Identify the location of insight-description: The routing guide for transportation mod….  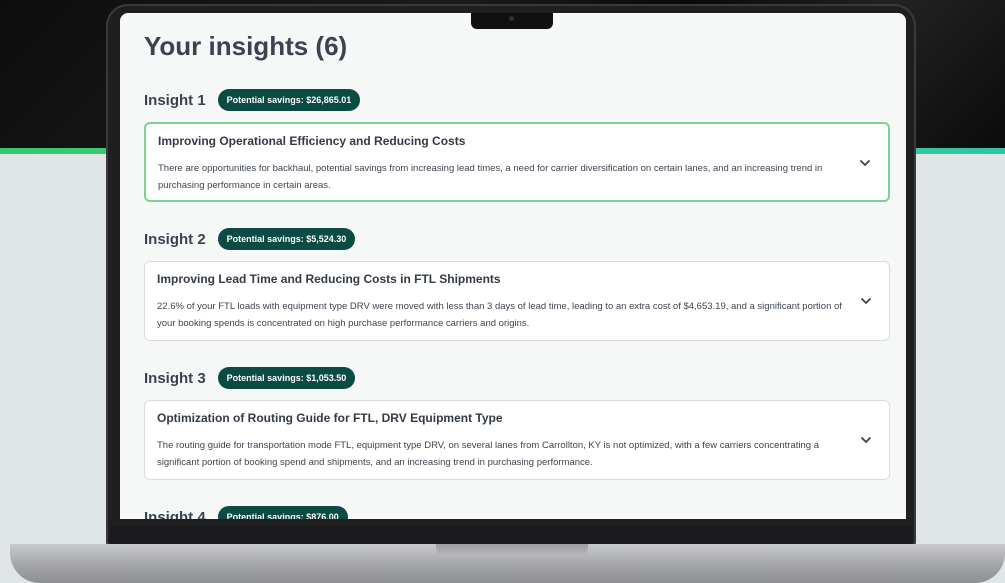
(488, 454).